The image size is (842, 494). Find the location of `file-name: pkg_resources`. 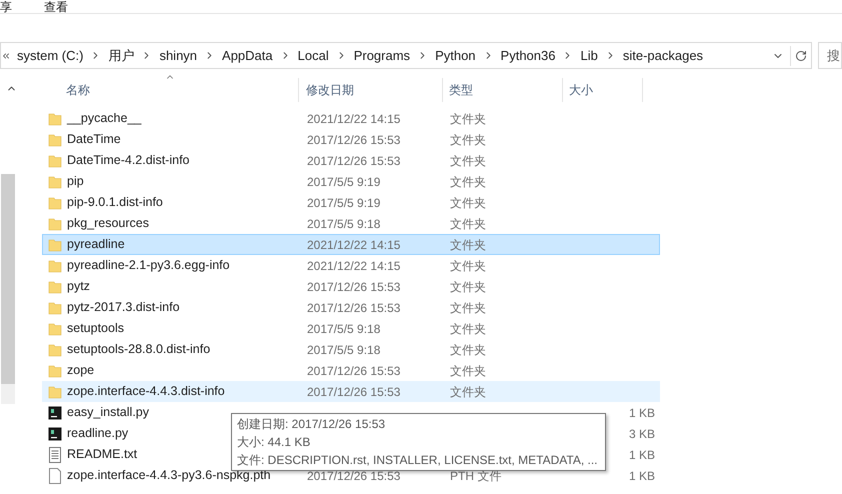

file-name: pkg_resources is located at coordinates (108, 223).